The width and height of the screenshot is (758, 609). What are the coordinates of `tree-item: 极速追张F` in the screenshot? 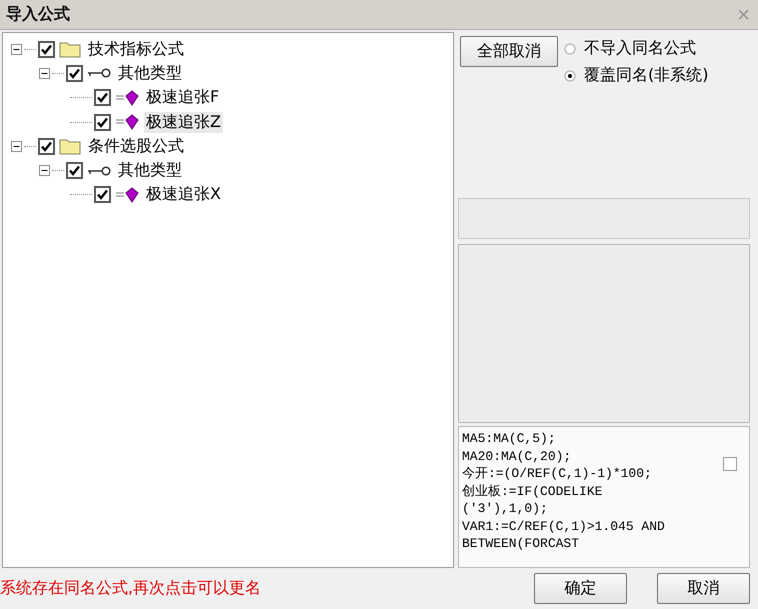 It's located at (183, 97).